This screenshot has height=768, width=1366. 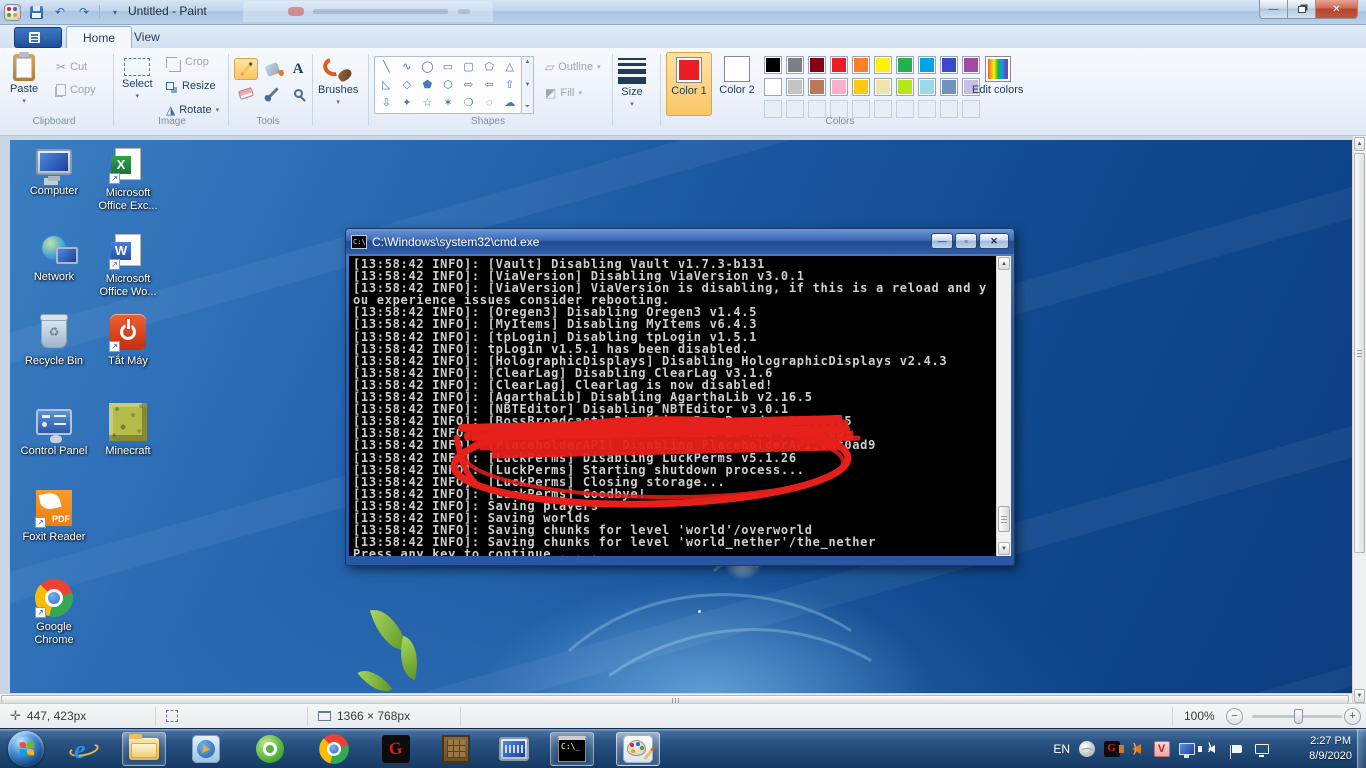 I want to click on cmd-minimize-button: —, so click(x=942, y=241).